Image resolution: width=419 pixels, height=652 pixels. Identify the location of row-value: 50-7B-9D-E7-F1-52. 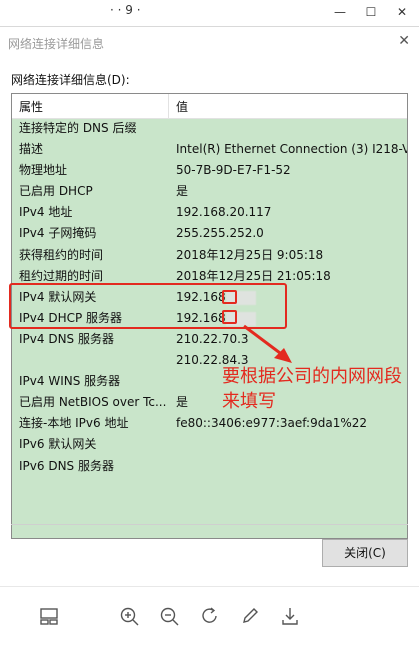
(233, 170).